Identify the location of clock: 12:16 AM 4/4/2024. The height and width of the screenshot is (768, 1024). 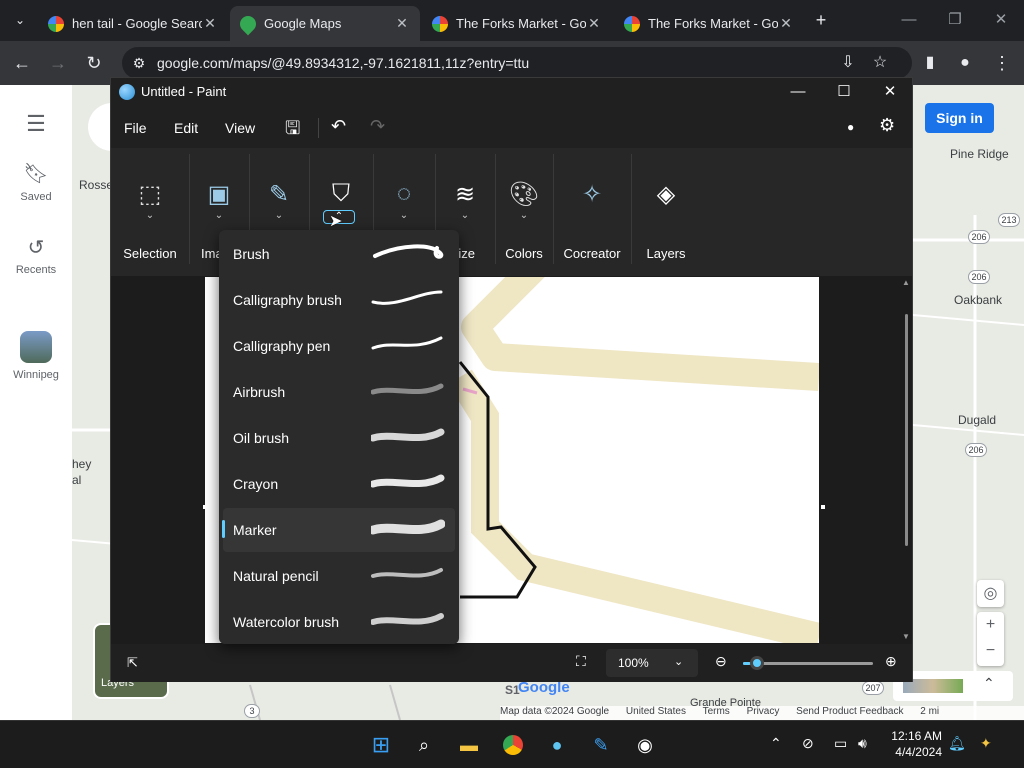
(914, 744).